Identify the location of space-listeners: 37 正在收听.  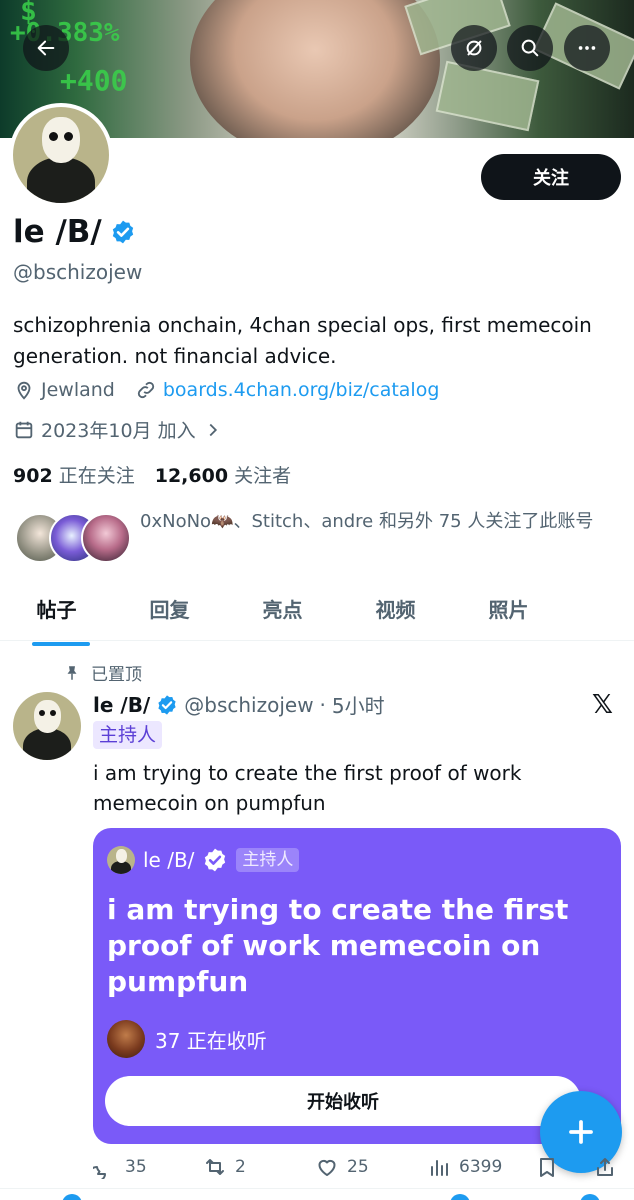
(187, 1039).